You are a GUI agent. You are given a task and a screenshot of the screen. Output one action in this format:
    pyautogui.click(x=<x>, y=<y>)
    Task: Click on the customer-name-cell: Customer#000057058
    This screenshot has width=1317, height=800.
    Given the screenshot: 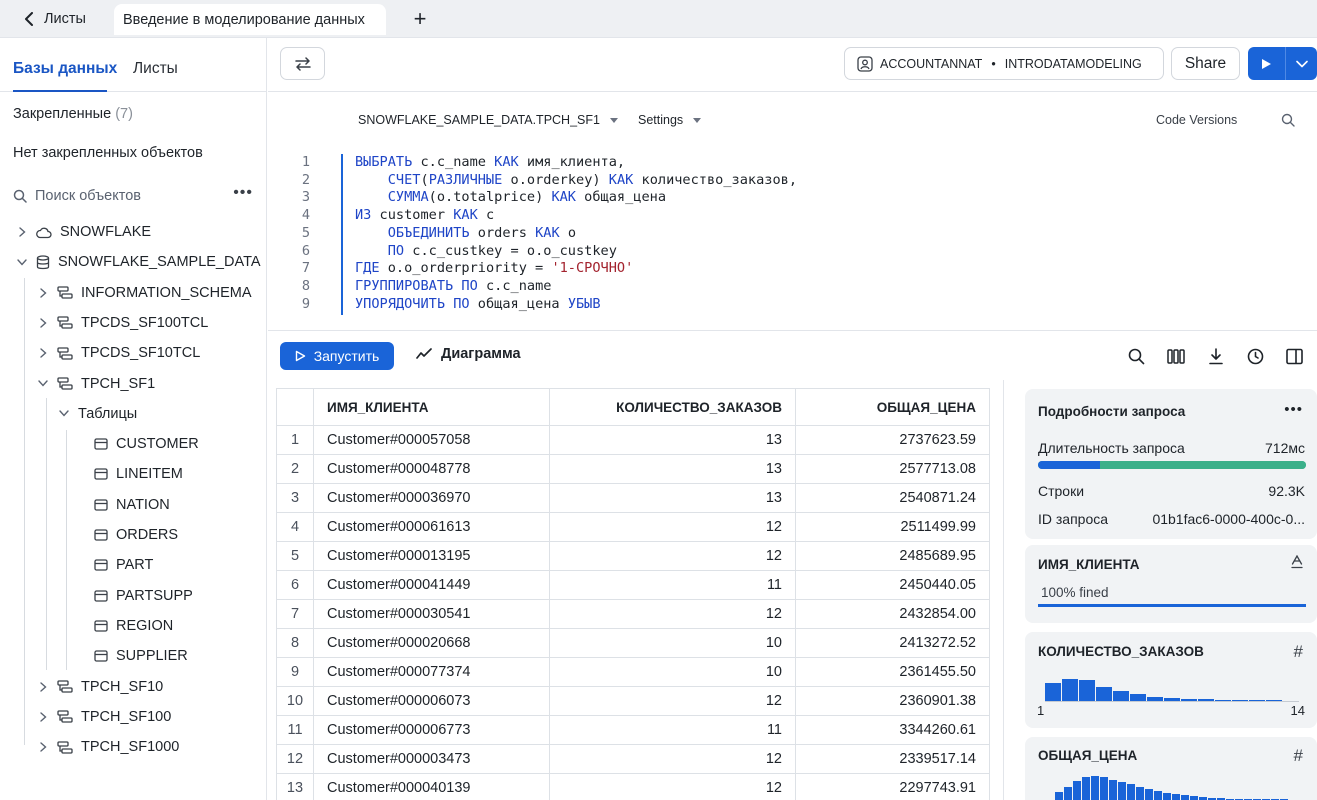 What is the action you would take?
    pyautogui.click(x=431, y=440)
    